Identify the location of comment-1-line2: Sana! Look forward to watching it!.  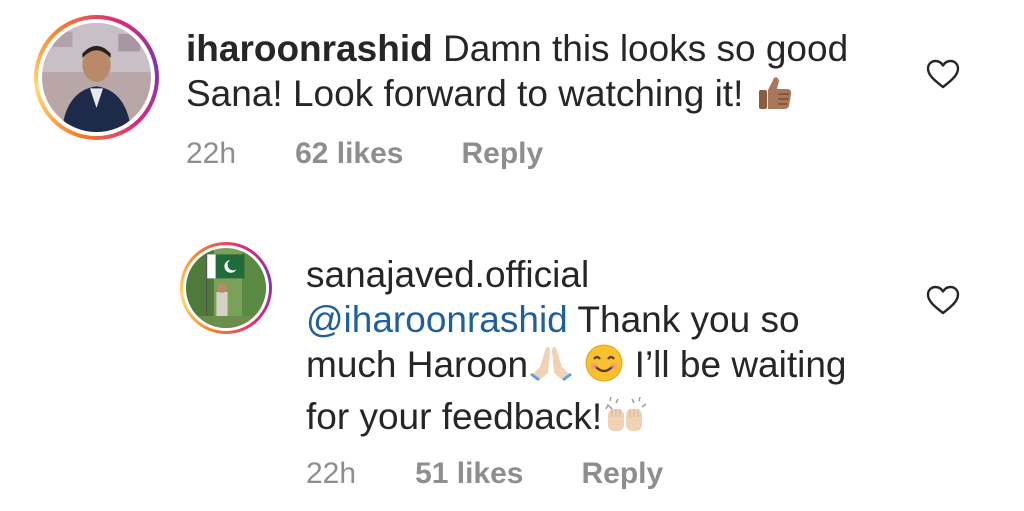
(465, 93).